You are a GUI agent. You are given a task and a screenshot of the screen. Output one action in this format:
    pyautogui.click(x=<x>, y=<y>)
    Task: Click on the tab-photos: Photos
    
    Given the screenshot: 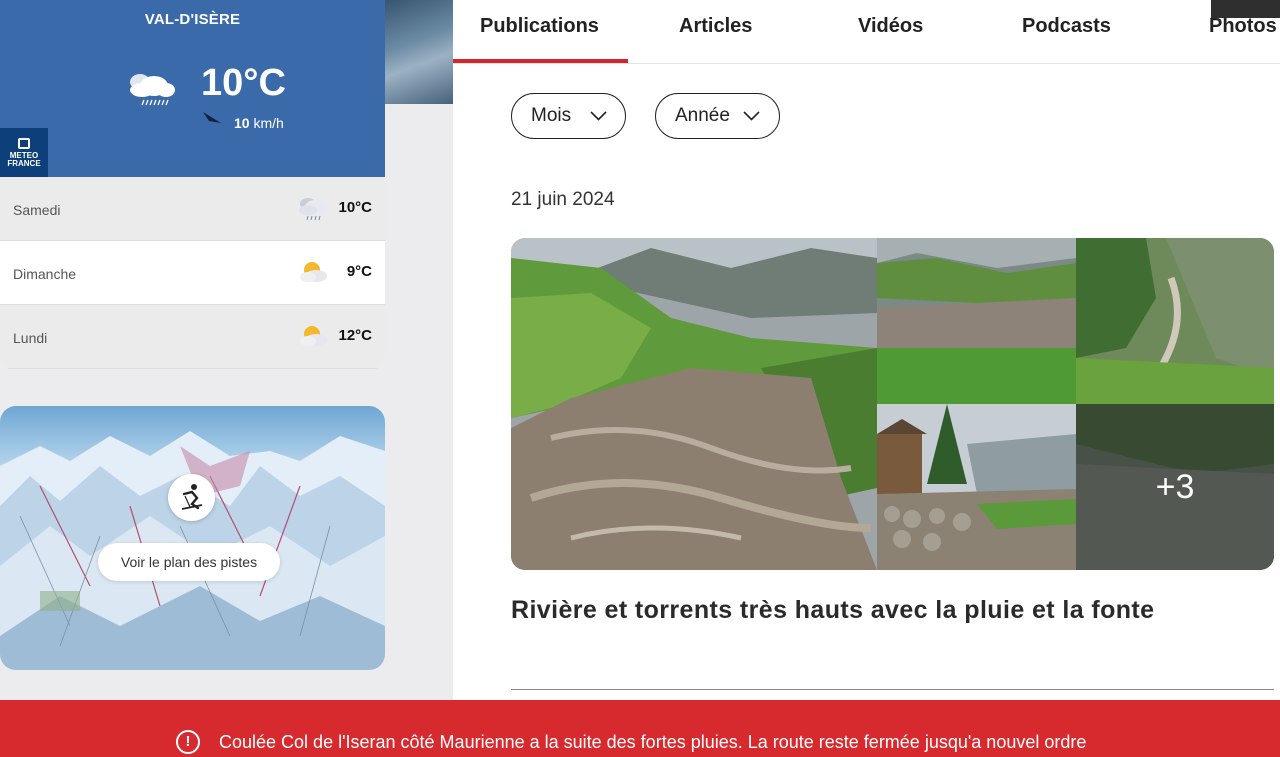 What is the action you would take?
    pyautogui.click(x=1243, y=26)
    